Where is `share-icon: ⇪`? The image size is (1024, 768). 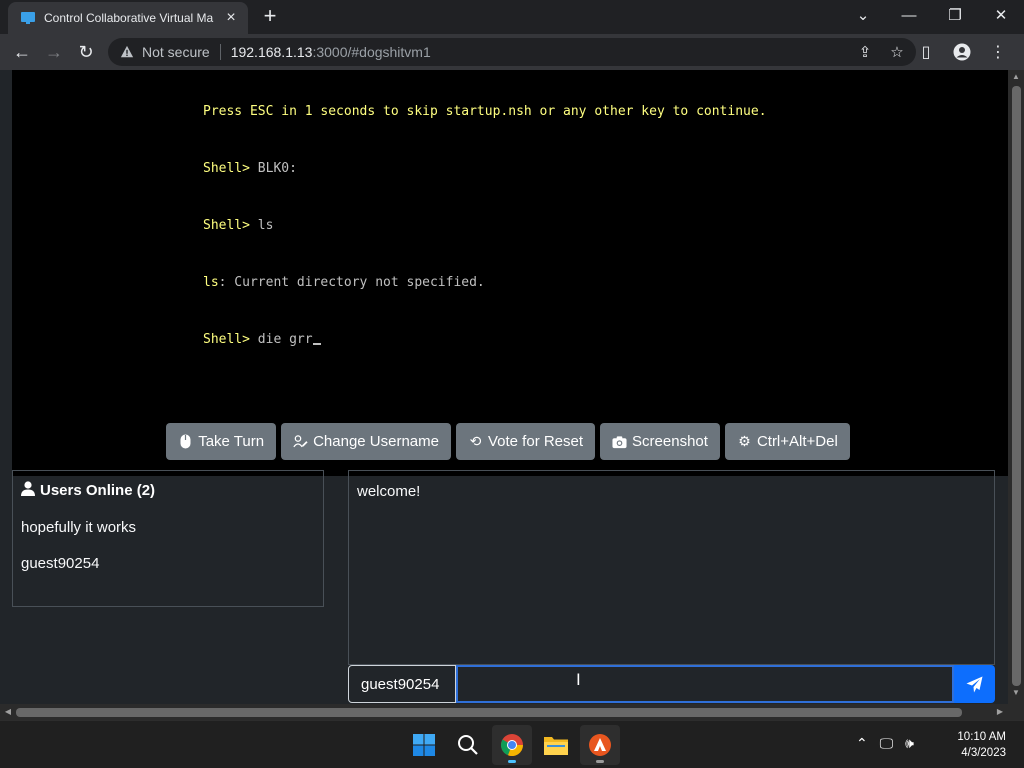
share-icon: ⇪ is located at coordinates (865, 52).